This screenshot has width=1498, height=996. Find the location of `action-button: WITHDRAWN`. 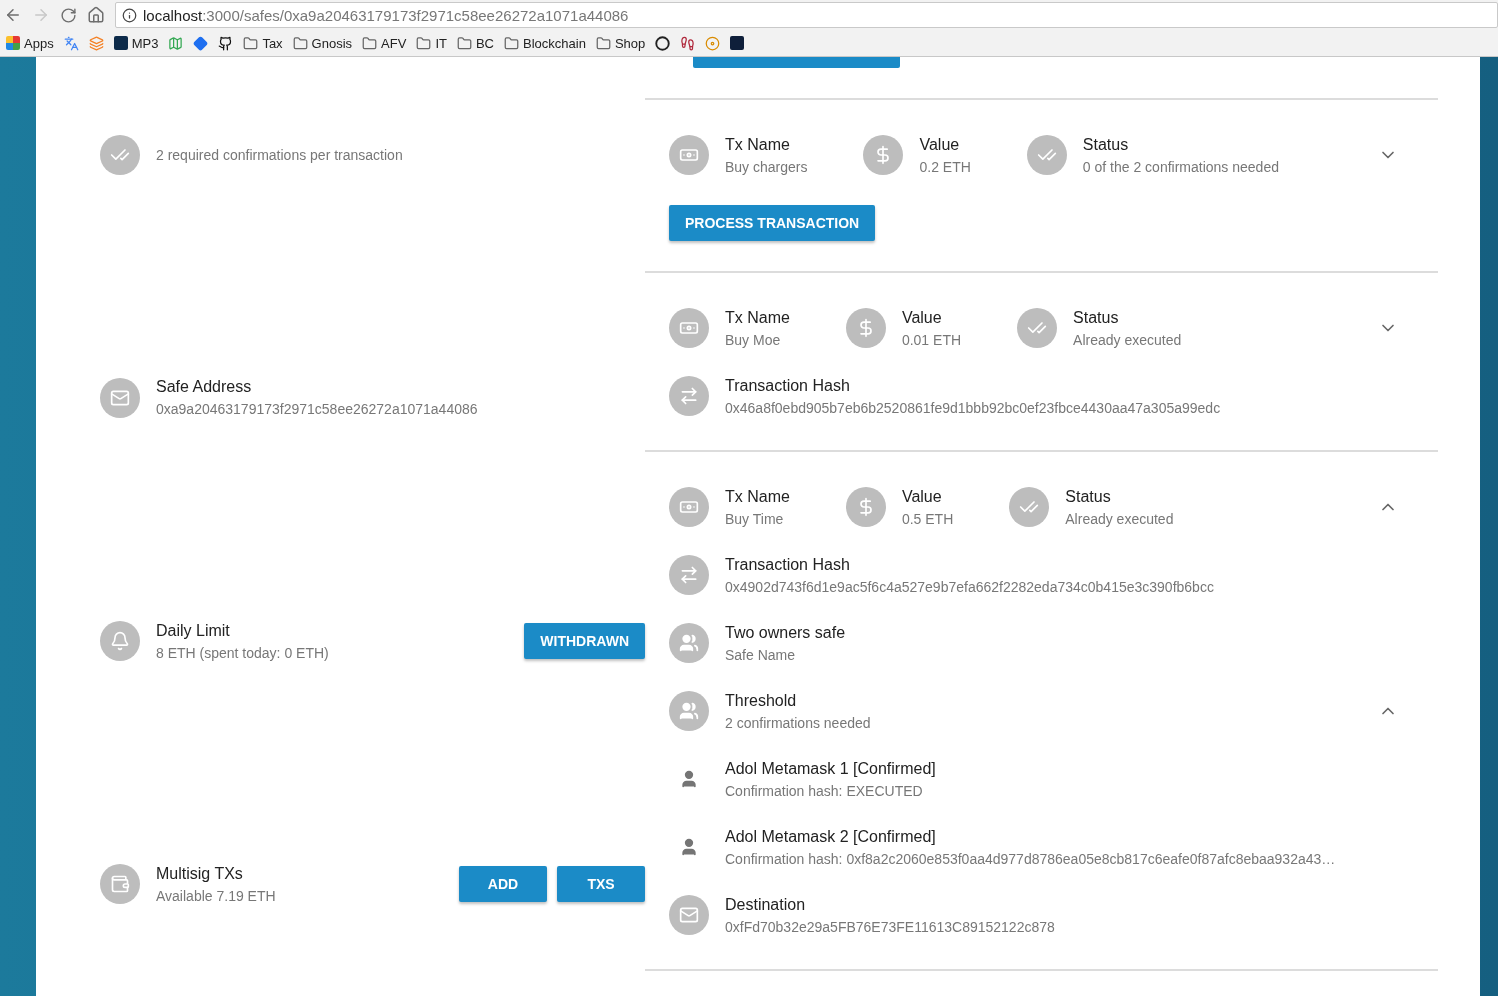

action-button: WITHDRAWN is located at coordinates (584, 641).